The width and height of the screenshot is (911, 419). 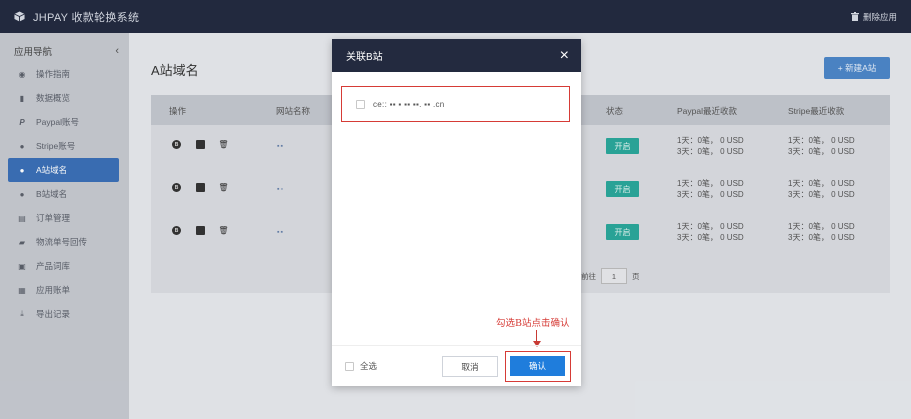 I want to click on dialog-header: 关联B站 ×, so click(x=456, y=55).